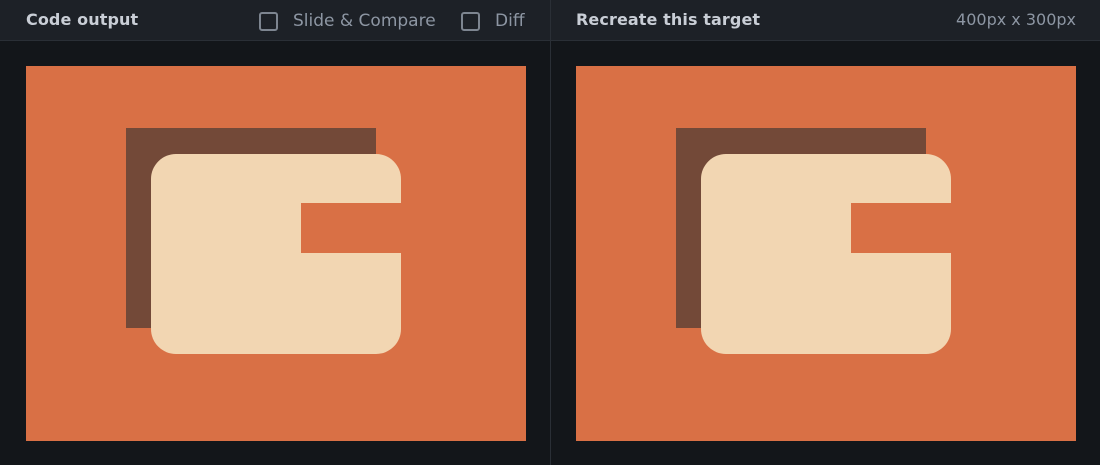 The image size is (1100, 465). Describe the element at coordinates (901, 228) in the screenshot. I see `target-notch` at that location.